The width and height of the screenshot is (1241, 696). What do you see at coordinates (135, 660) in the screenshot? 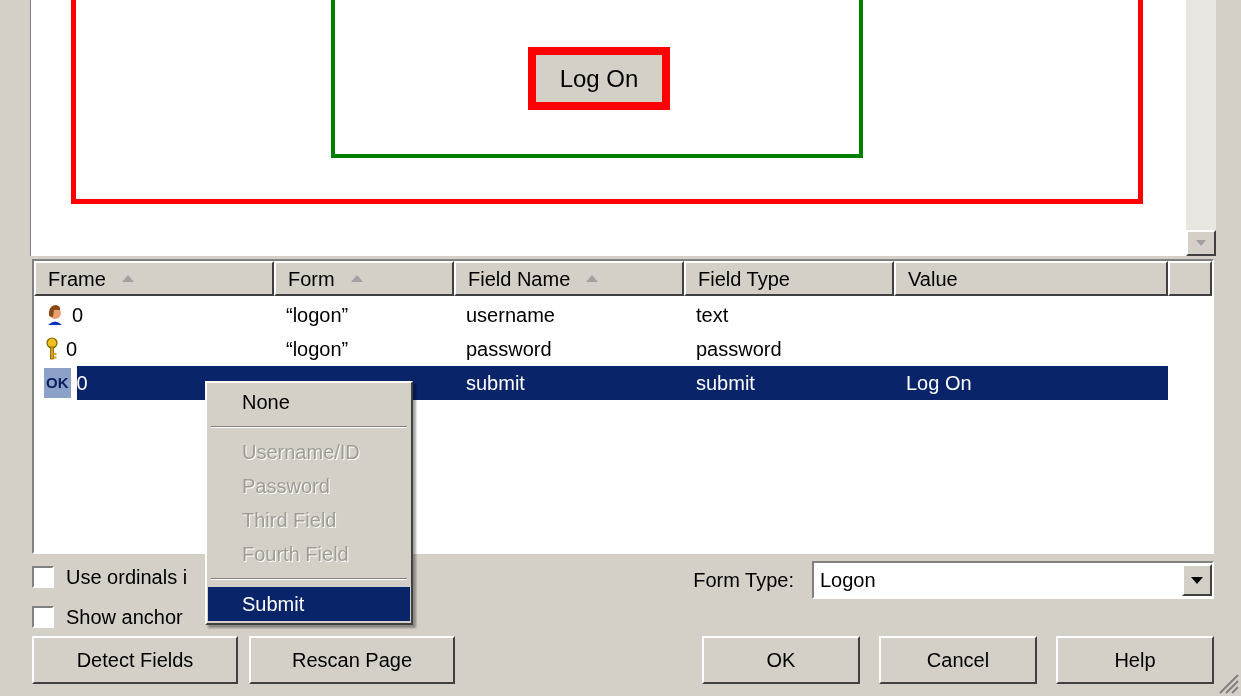
I see `action-button: Detect Fields` at bounding box center [135, 660].